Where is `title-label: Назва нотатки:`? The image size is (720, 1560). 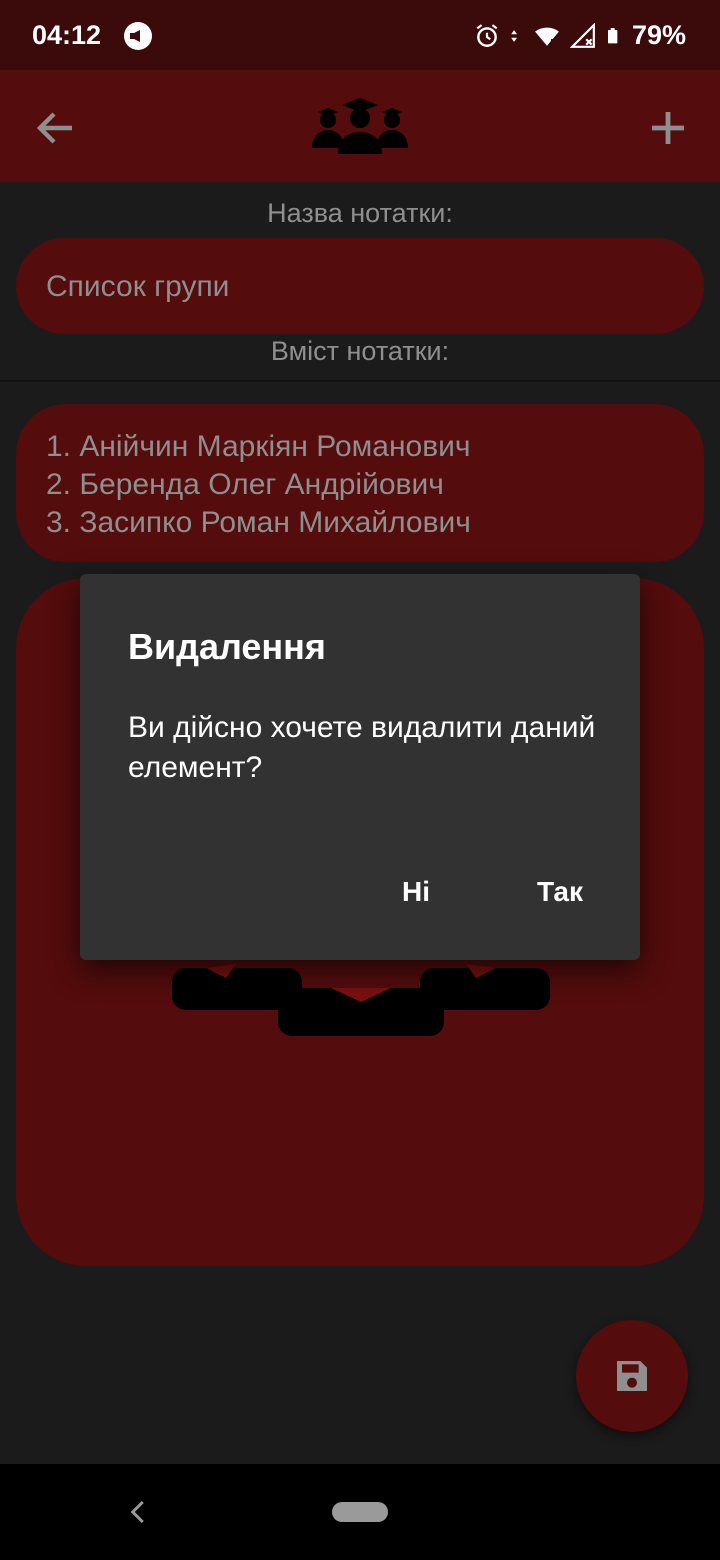 title-label: Назва нотатки: is located at coordinates (360, 213).